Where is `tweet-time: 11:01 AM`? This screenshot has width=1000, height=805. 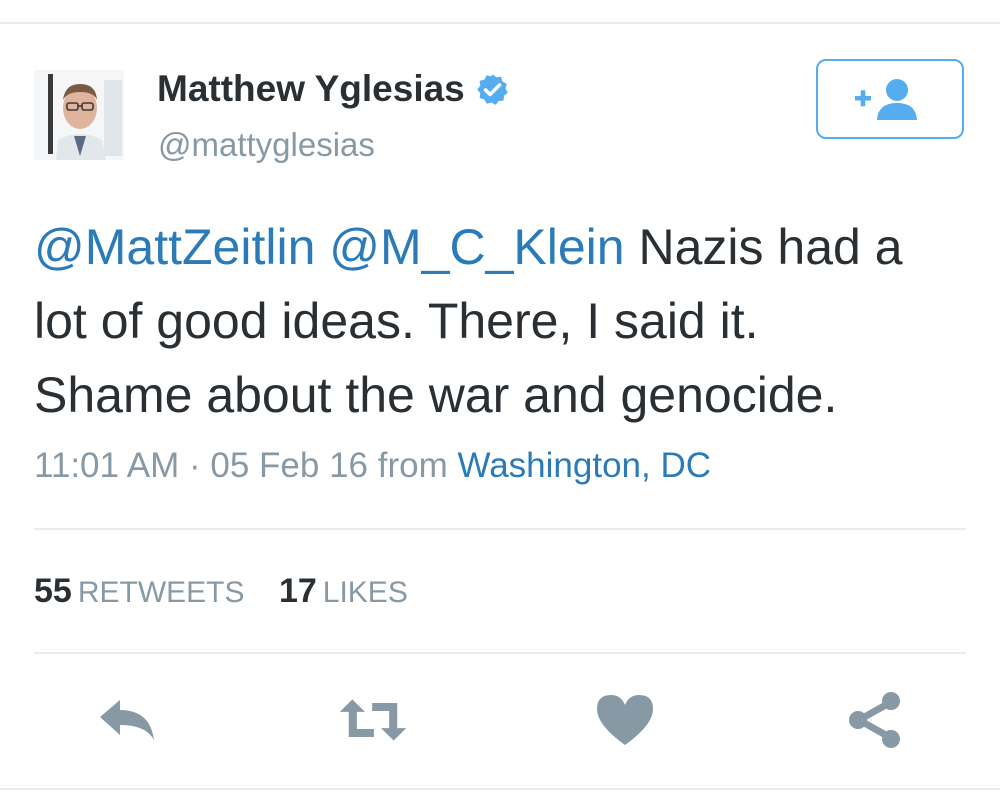
tweet-time: 11:01 AM is located at coordinates (106, 465).